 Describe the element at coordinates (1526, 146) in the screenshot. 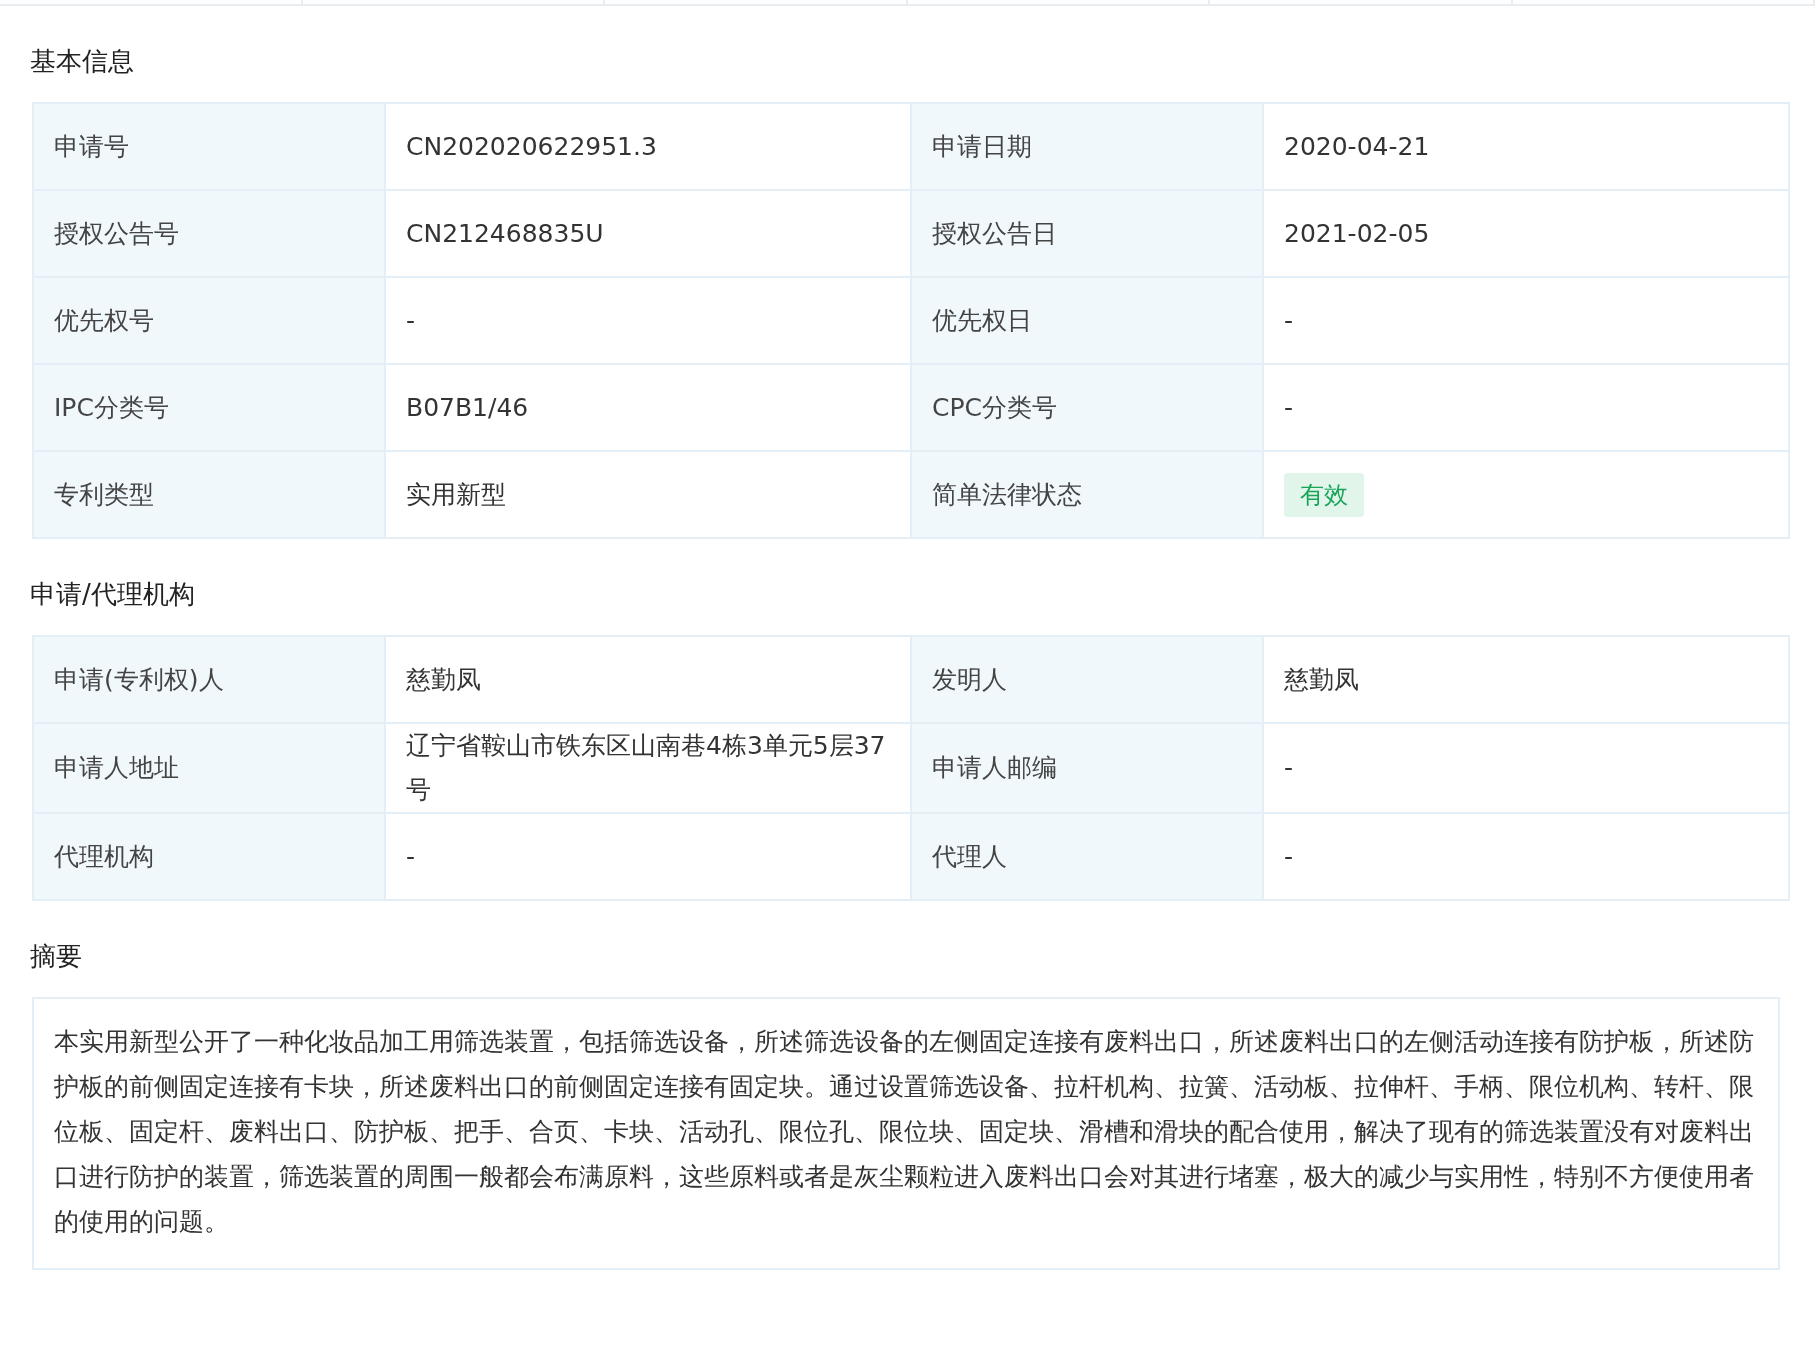

I see `field-value: 2020-04-21` at that location.